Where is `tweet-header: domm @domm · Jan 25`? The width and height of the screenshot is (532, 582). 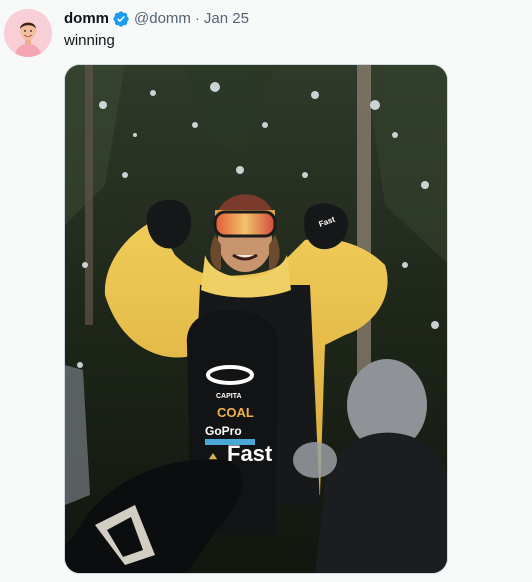
tweet-header: domm @domm · Jan 25 is located at coordinates (156, 19).